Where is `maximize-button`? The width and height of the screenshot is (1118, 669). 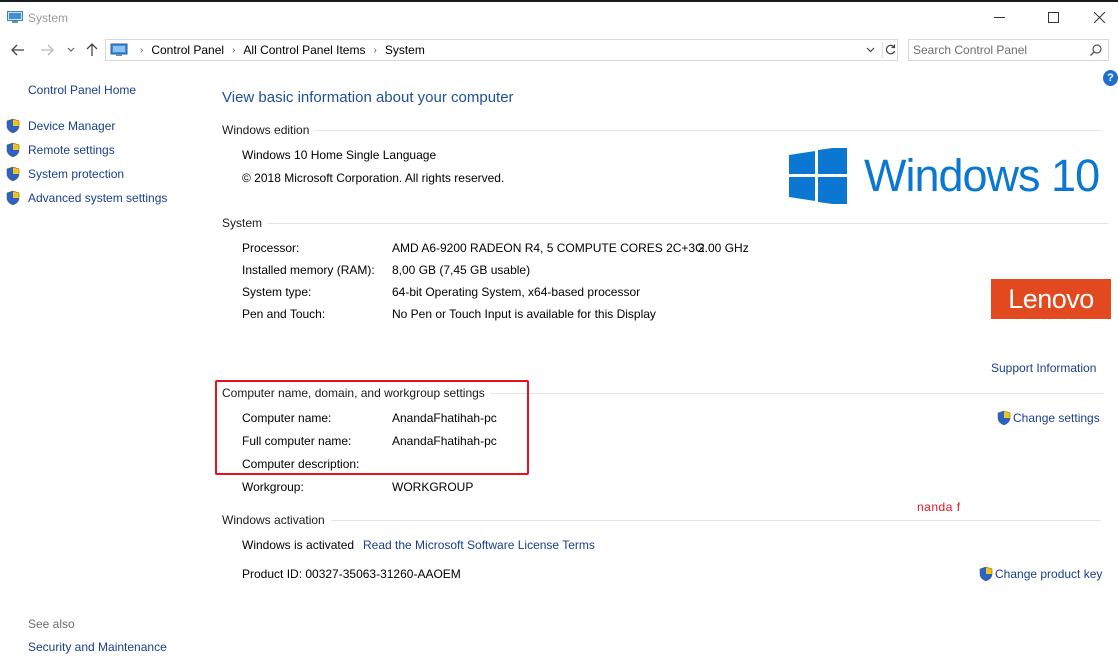 maximize-button is located at coordinates (1053, 17).